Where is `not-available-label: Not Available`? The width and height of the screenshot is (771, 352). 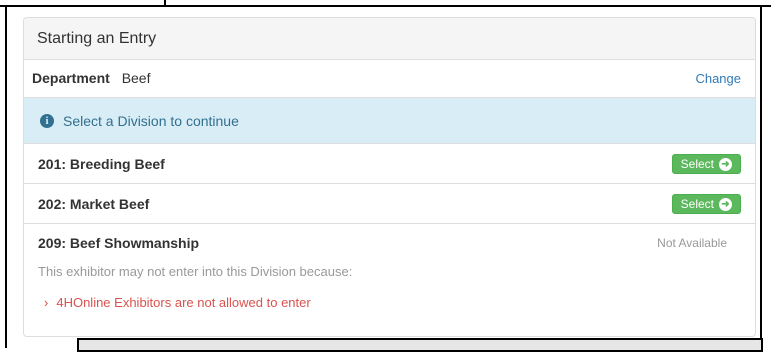
not-available-label: Not Available is located at coordinates (692, 243).